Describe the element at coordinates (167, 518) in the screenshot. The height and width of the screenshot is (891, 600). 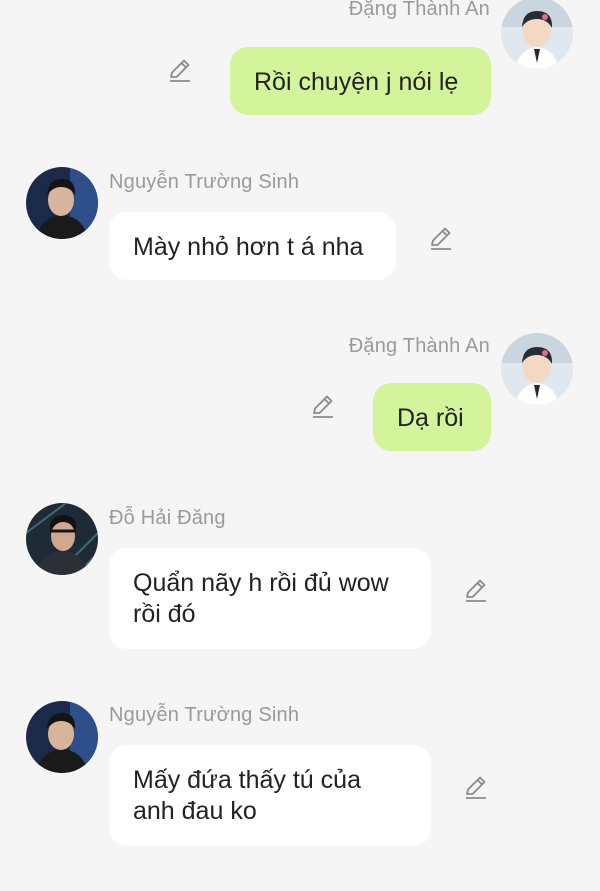
I see `sender-name: Đỗ Hải Đăng` at that location.